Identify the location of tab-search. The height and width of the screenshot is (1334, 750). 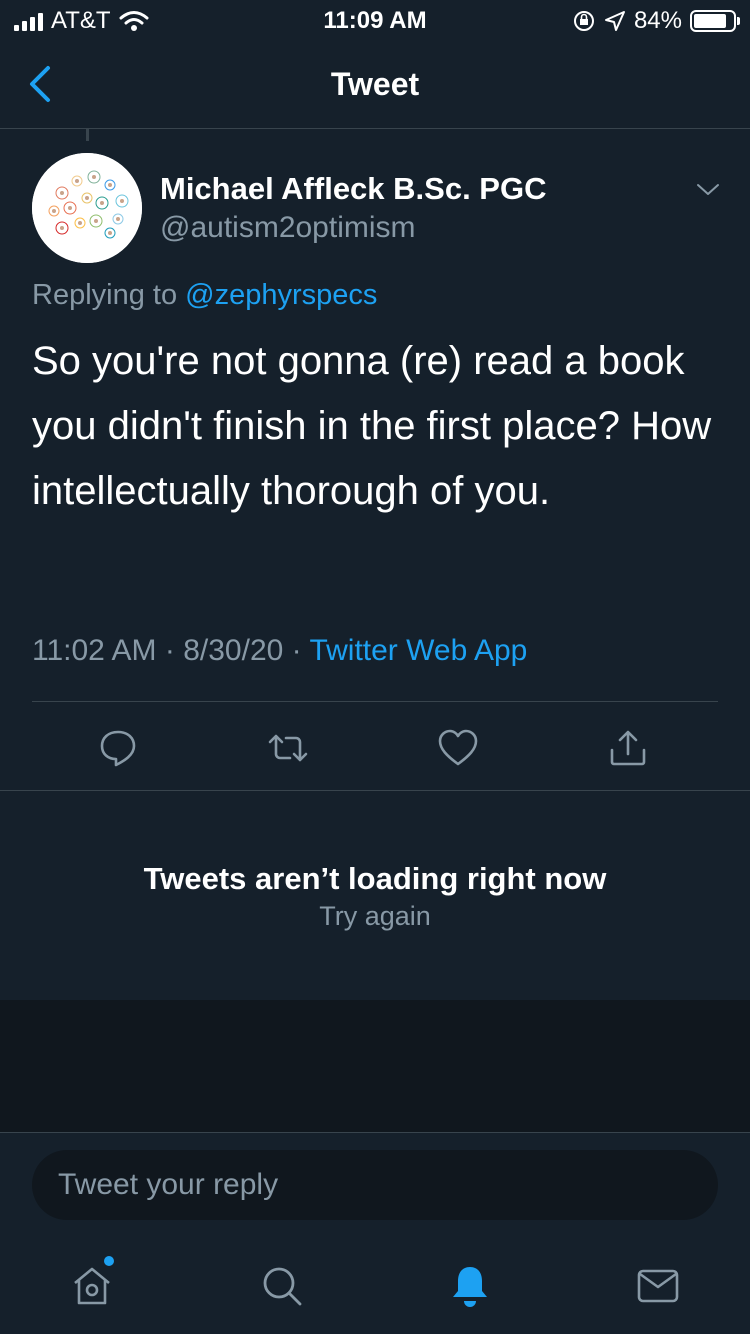
(282, 1286).